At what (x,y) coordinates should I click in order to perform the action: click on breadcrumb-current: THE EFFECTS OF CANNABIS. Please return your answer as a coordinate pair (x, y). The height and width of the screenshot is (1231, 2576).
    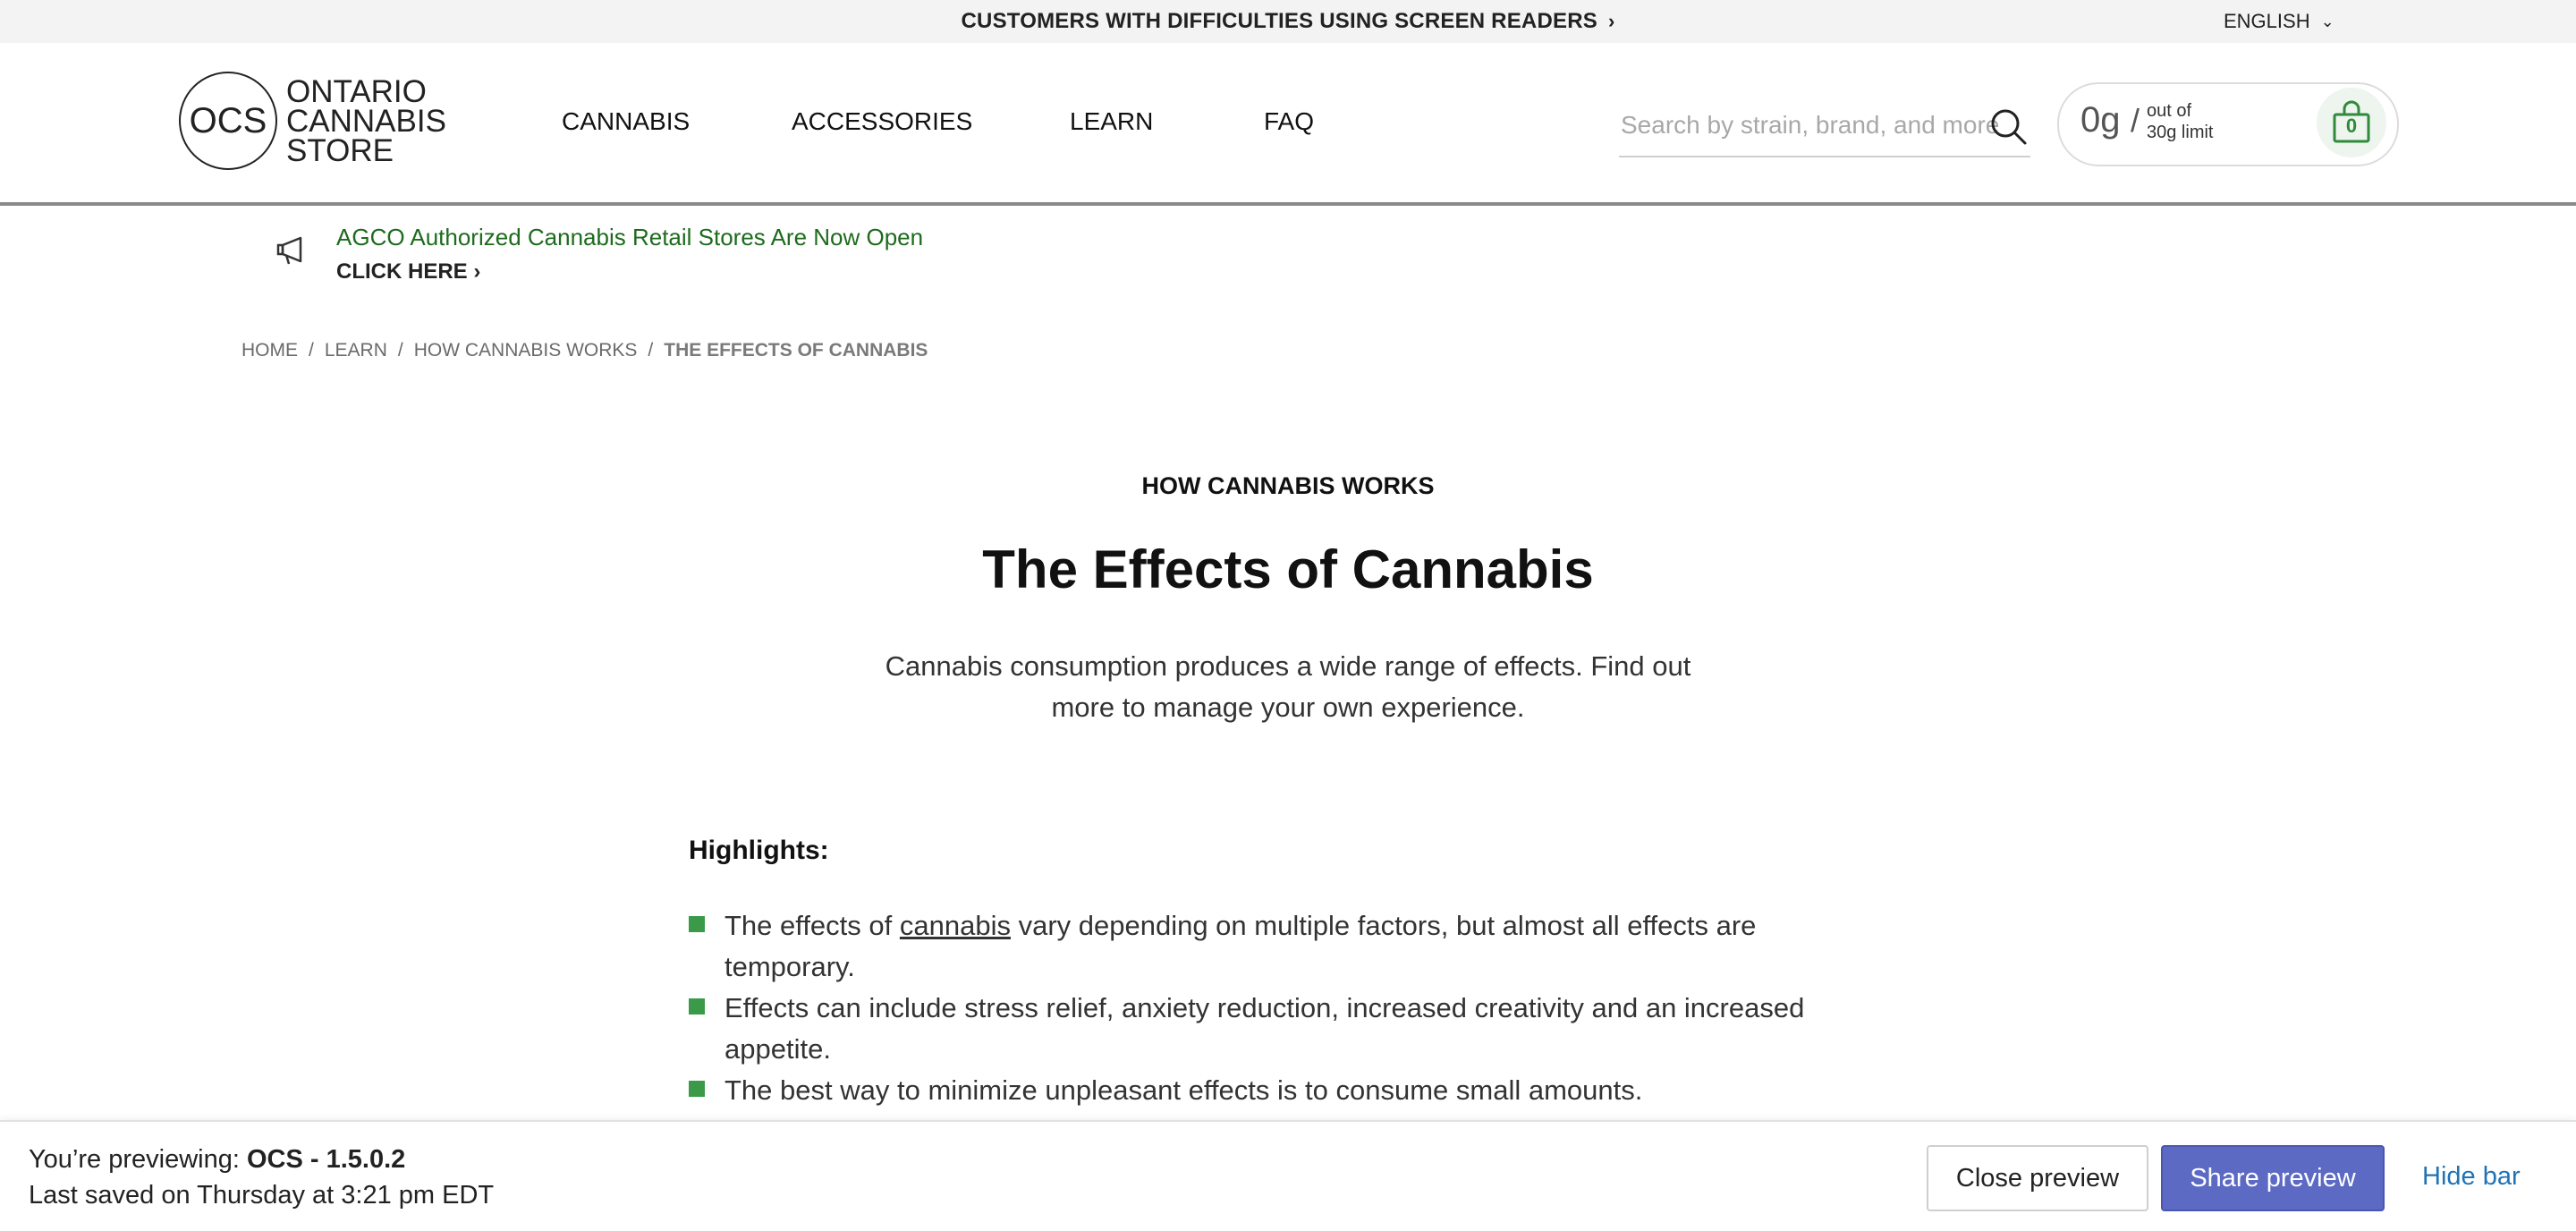
    Looking at the image, I should click on (796, 350).